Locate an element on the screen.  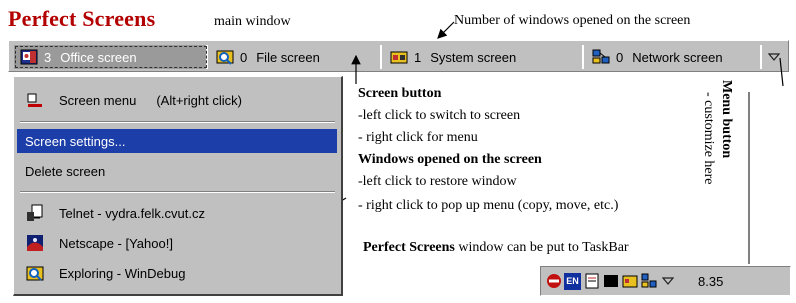
menu-button-title: Menu button is located at coordinates (726, 119).